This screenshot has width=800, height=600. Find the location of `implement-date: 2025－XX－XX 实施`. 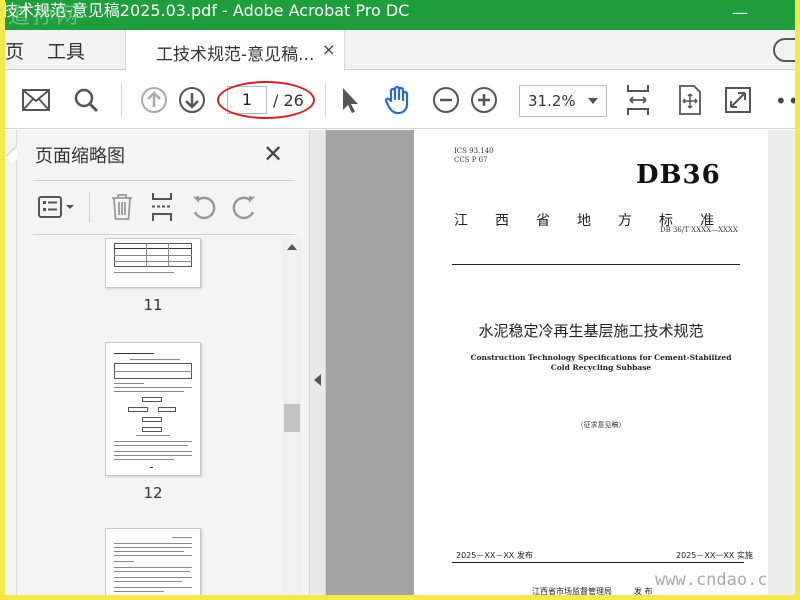

implement-date: 2025－XX－XX 实施 is located at coordinates (714, 555).